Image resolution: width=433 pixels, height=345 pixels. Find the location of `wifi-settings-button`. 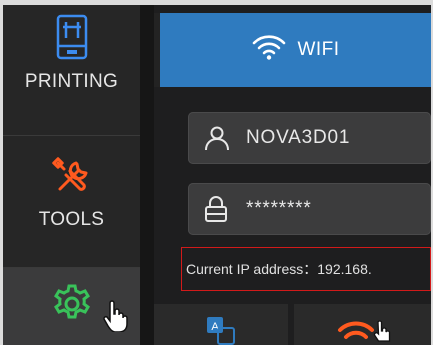

wifi-settings-button is located at coordinates (362, 324).